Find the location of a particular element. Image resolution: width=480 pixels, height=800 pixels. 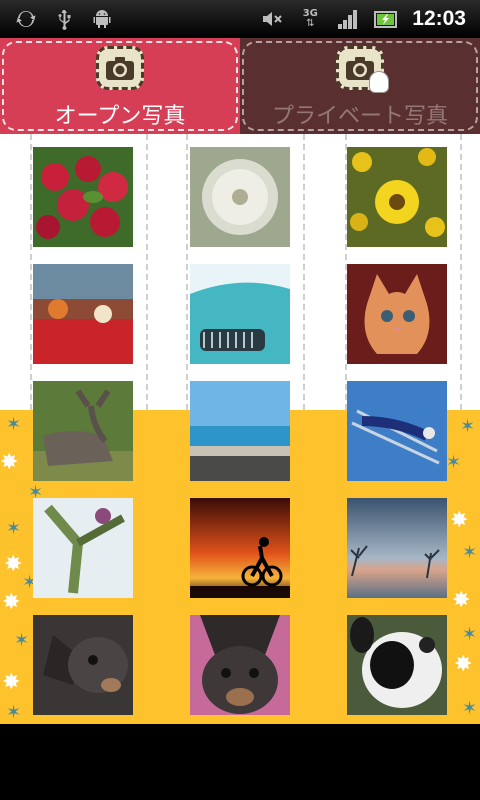

android-icon is located at coordinates (102, 19).